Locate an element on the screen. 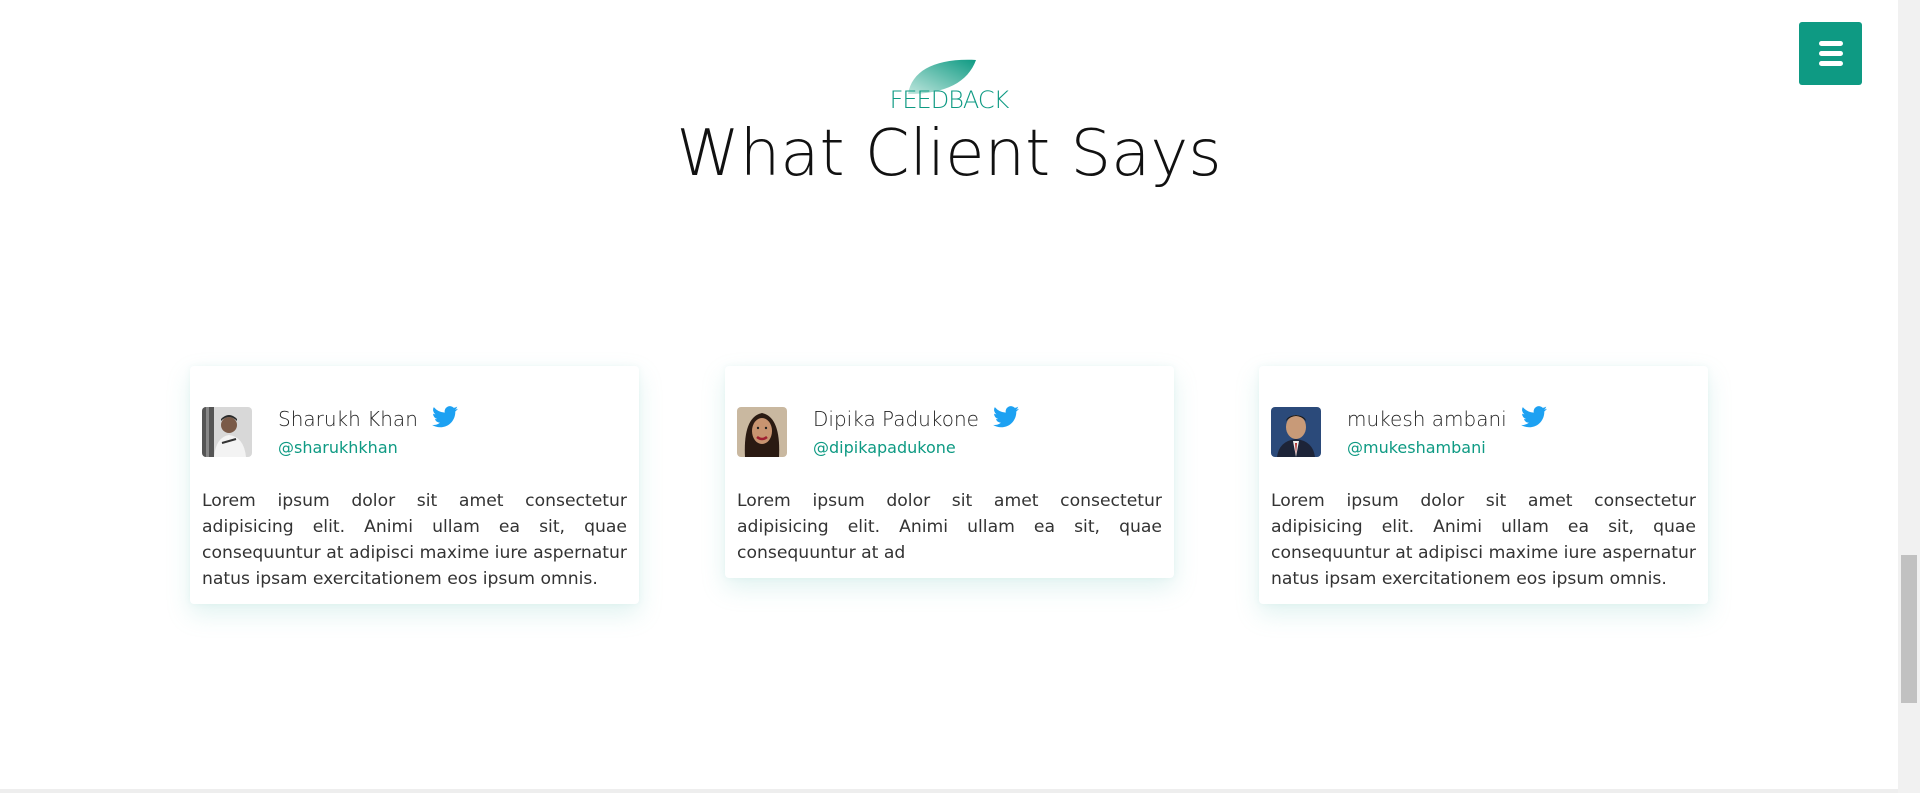 Image resolution: width=1920 pixels, height=793 pixels. menu-button is located at coordinates (1830, 53).